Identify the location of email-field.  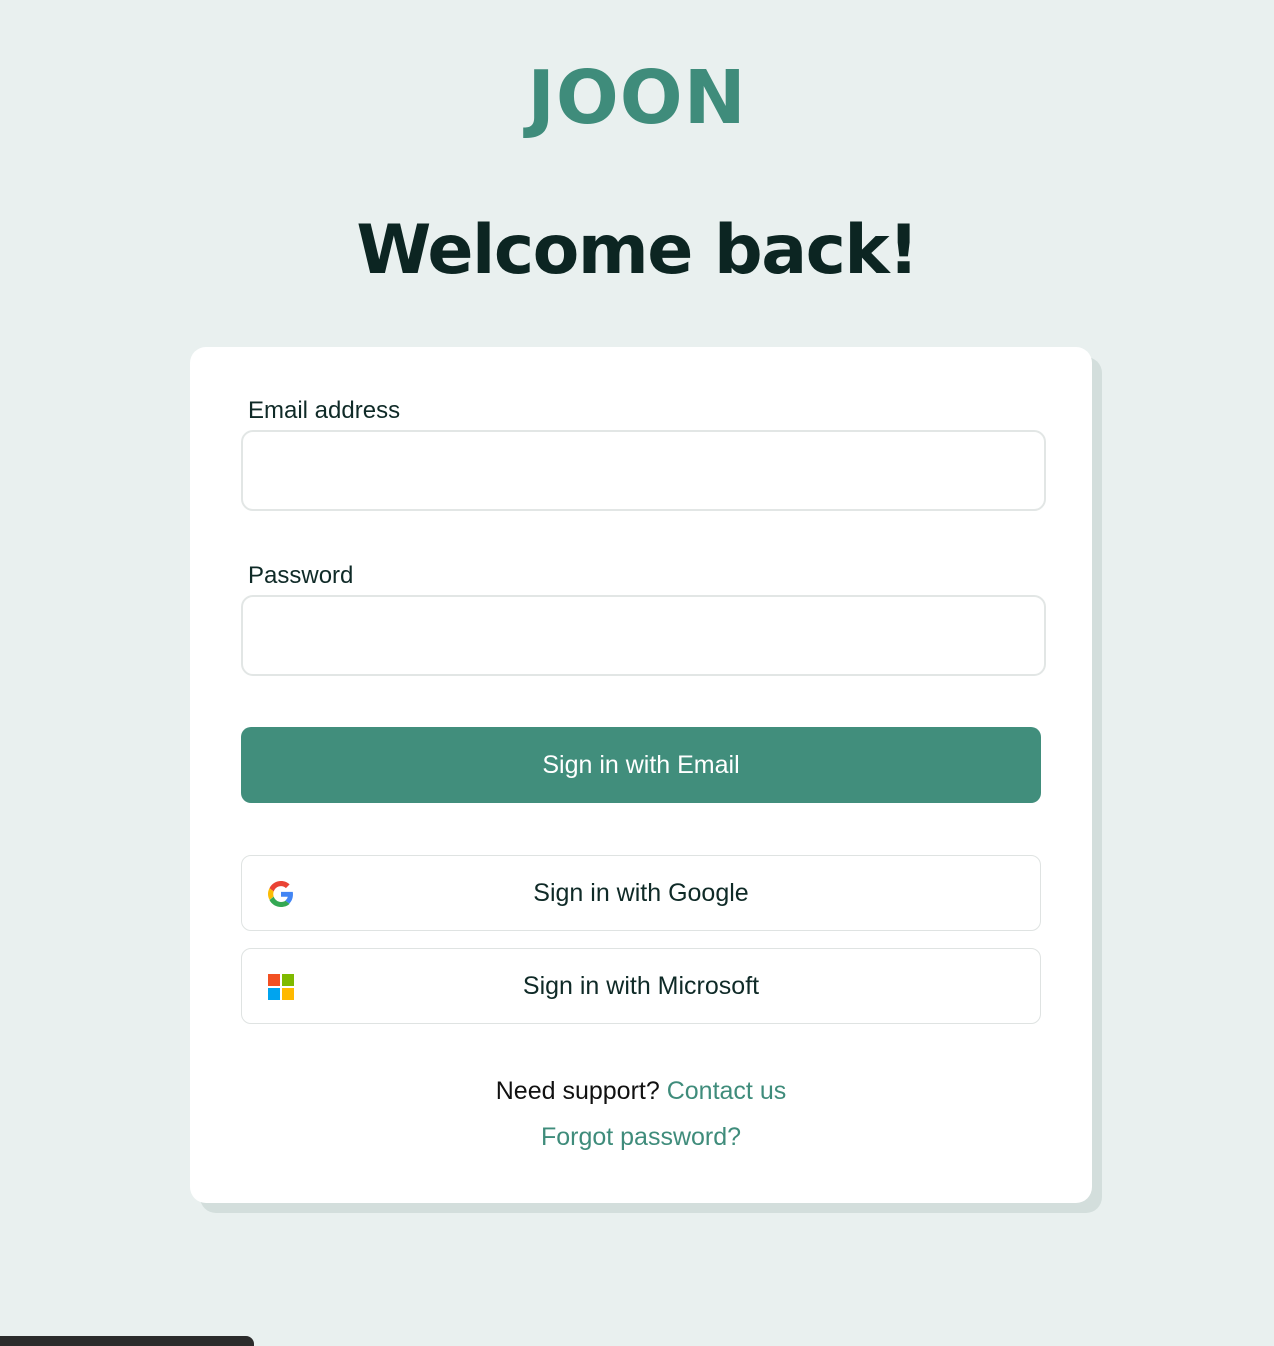
(643, 470).